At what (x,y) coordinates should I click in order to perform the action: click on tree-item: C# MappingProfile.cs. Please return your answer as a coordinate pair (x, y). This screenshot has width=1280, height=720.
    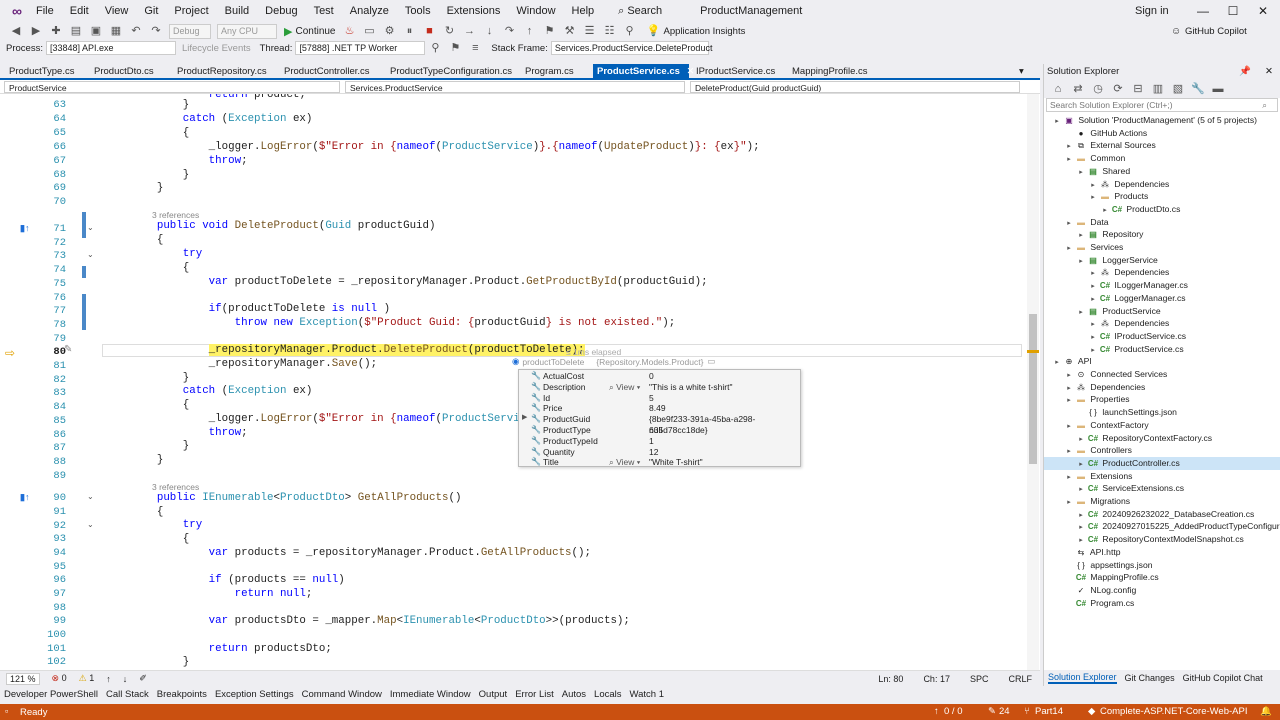
    Looking at the image, I should click on (1111, 577).